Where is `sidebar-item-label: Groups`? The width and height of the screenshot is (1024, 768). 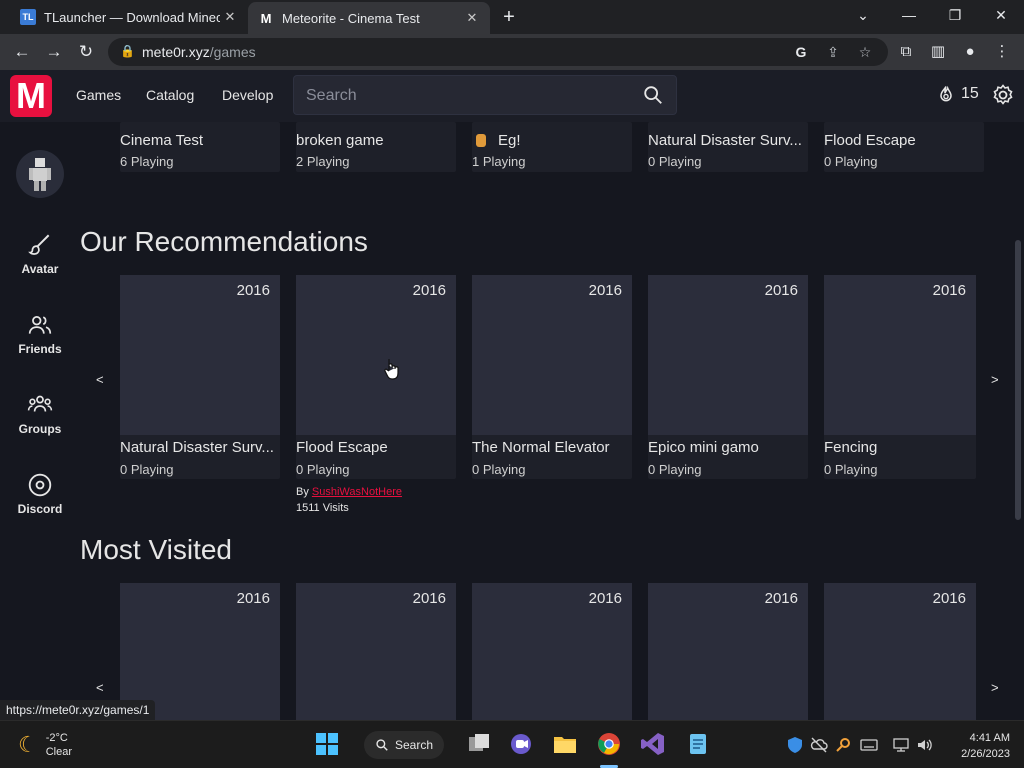
sidebar-item-label: Groups is located at coordinates (40, 429).